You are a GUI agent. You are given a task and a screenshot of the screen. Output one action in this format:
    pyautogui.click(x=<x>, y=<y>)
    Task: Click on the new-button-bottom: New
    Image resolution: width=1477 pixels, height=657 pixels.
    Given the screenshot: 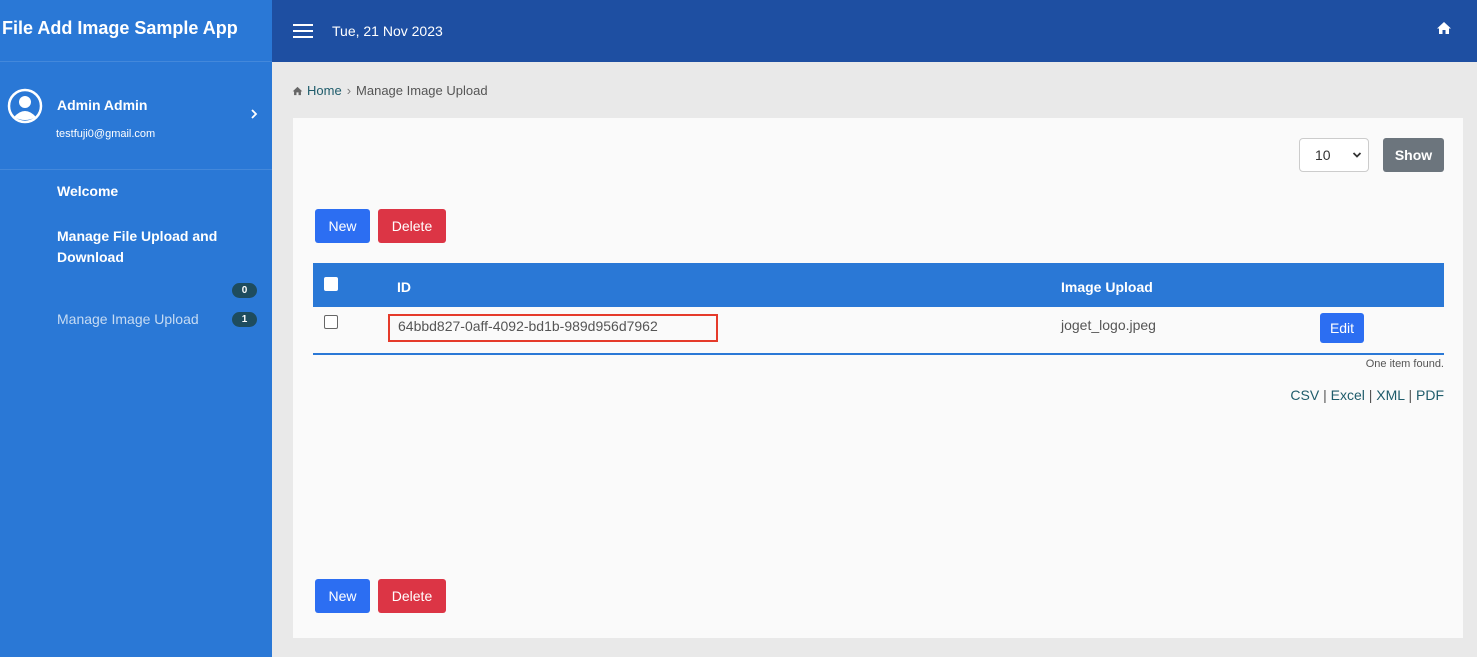 What is the action you would take?
    pyautogui.click(x=342, y=596)
    